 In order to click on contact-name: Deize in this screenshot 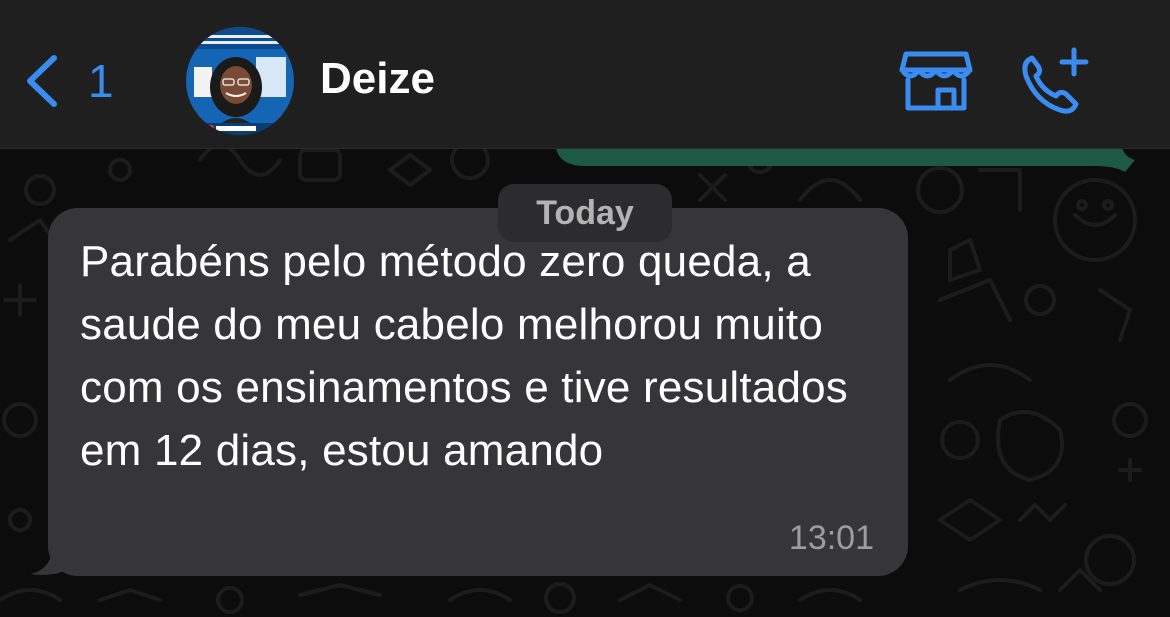, I will do `click(377, 79)`.